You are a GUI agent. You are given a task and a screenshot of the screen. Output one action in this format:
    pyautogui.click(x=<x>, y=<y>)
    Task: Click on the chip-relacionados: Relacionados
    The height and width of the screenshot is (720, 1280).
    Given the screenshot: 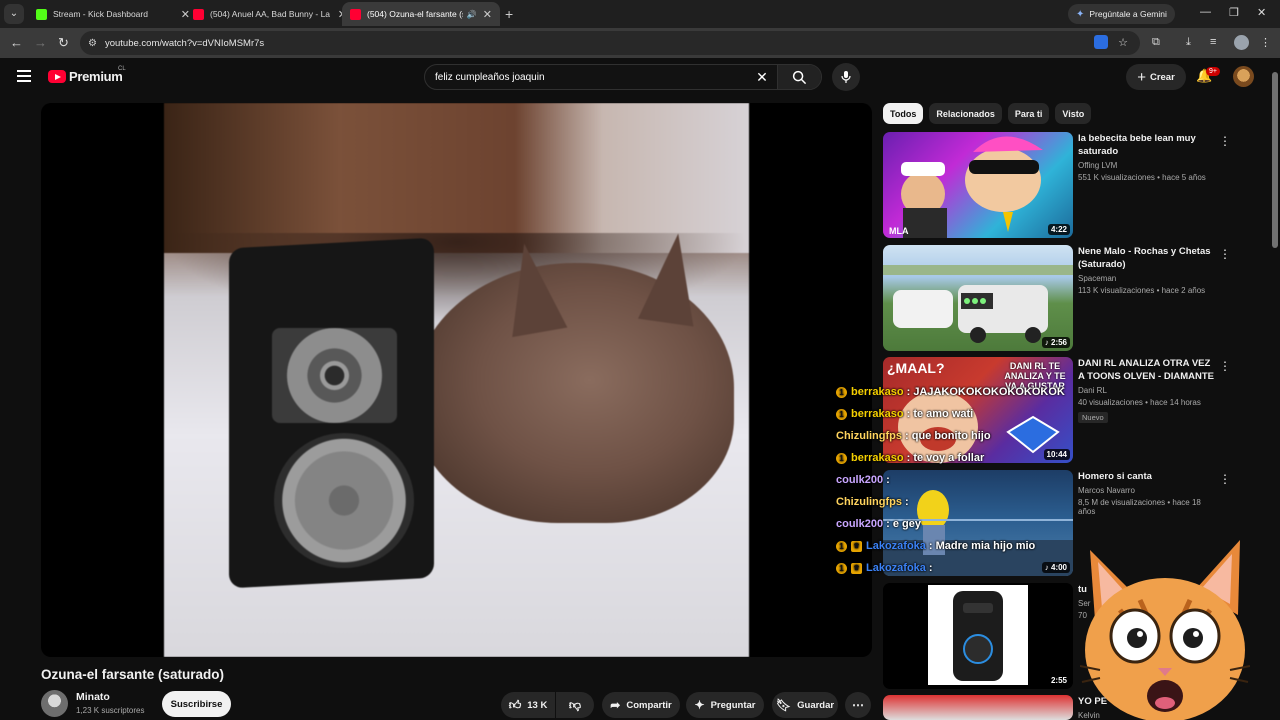 What is the action you would take?
    pyautogui.click(x=965, y=113)
    